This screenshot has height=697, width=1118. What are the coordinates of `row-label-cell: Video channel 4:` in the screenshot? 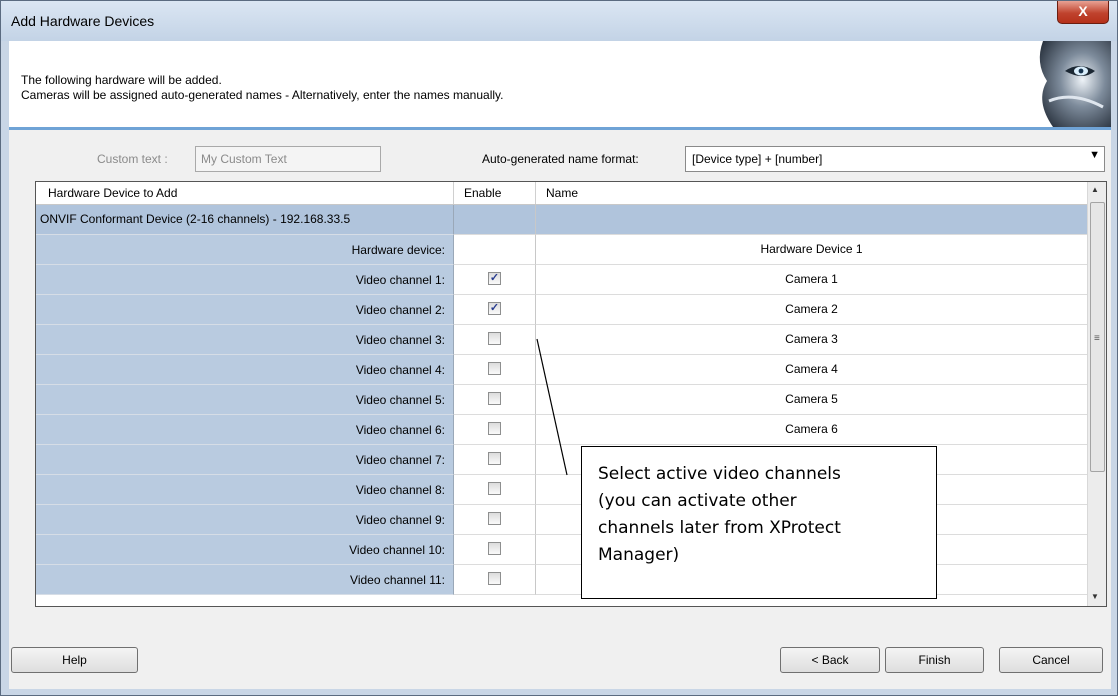 It's located at (245, 370).